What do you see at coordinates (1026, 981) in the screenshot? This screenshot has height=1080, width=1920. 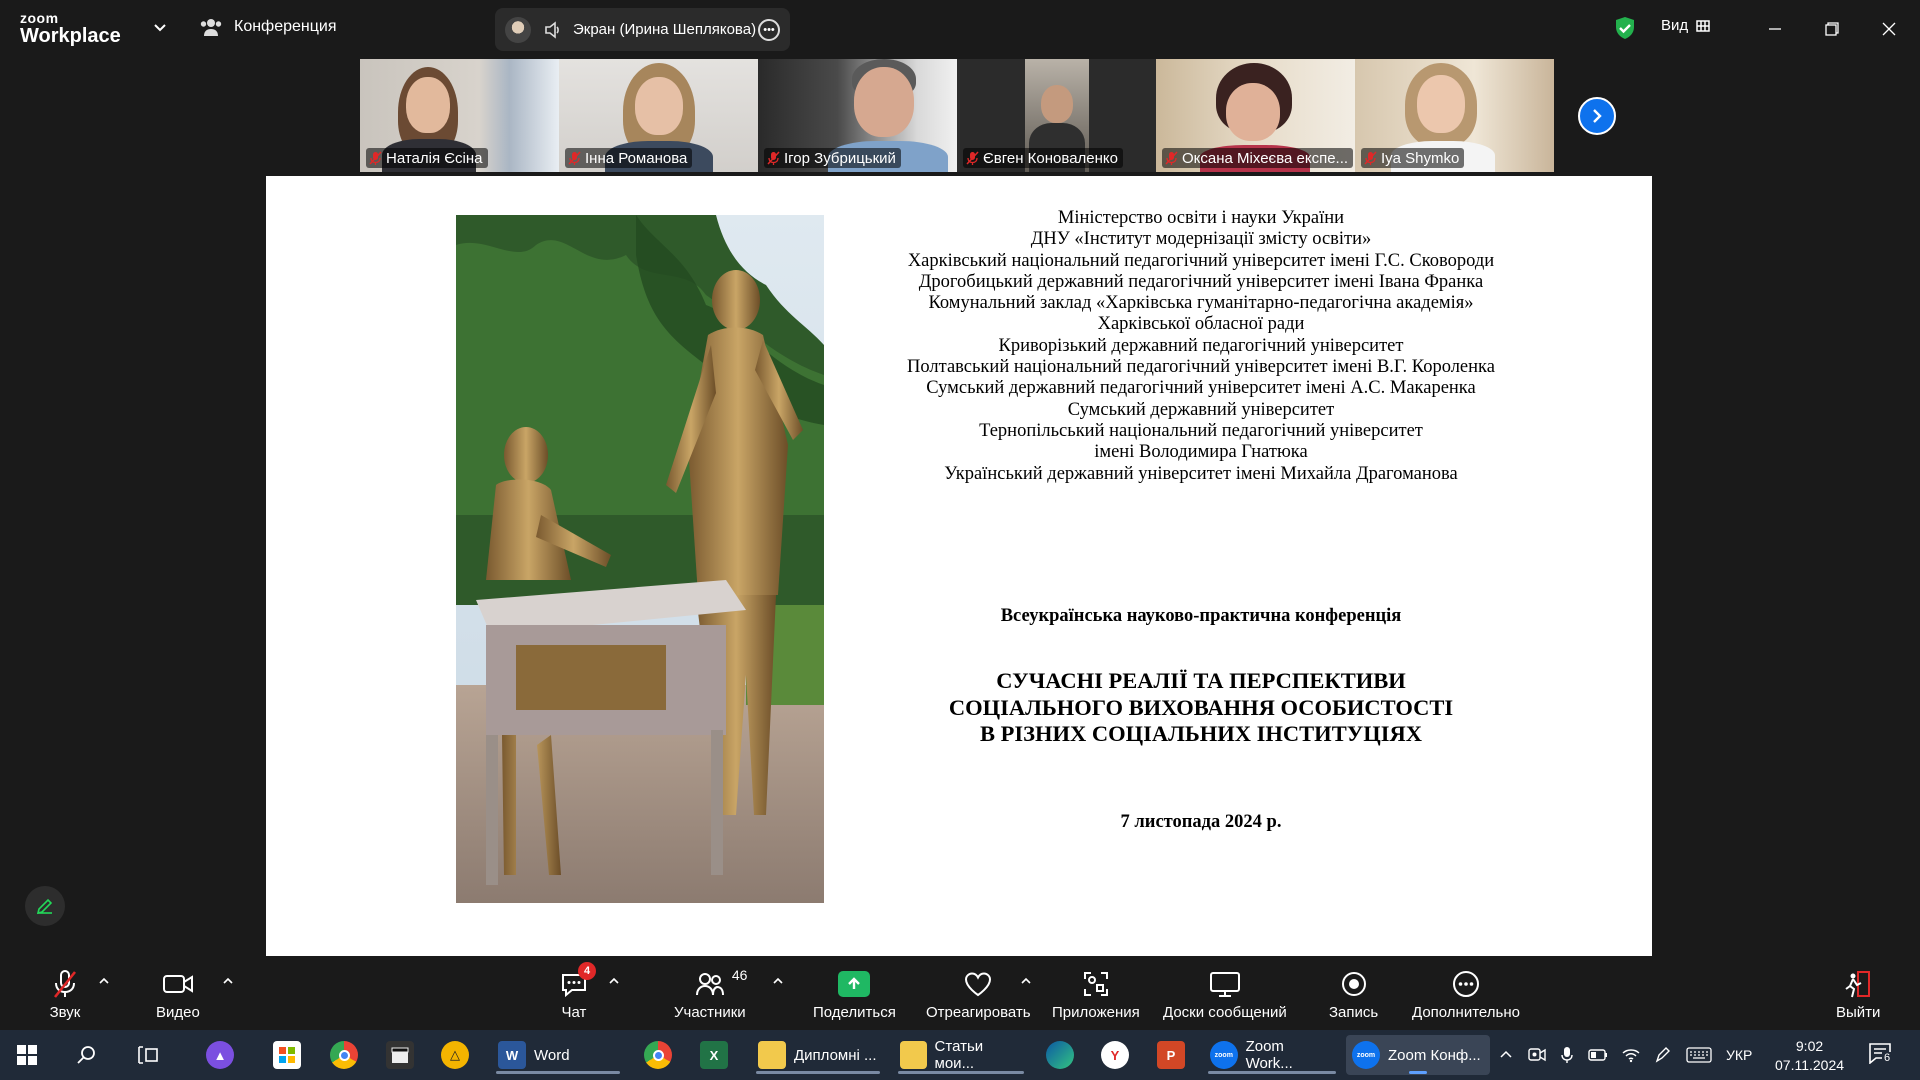 I see `react-caret-icon` at bounding box center [1026, 981].